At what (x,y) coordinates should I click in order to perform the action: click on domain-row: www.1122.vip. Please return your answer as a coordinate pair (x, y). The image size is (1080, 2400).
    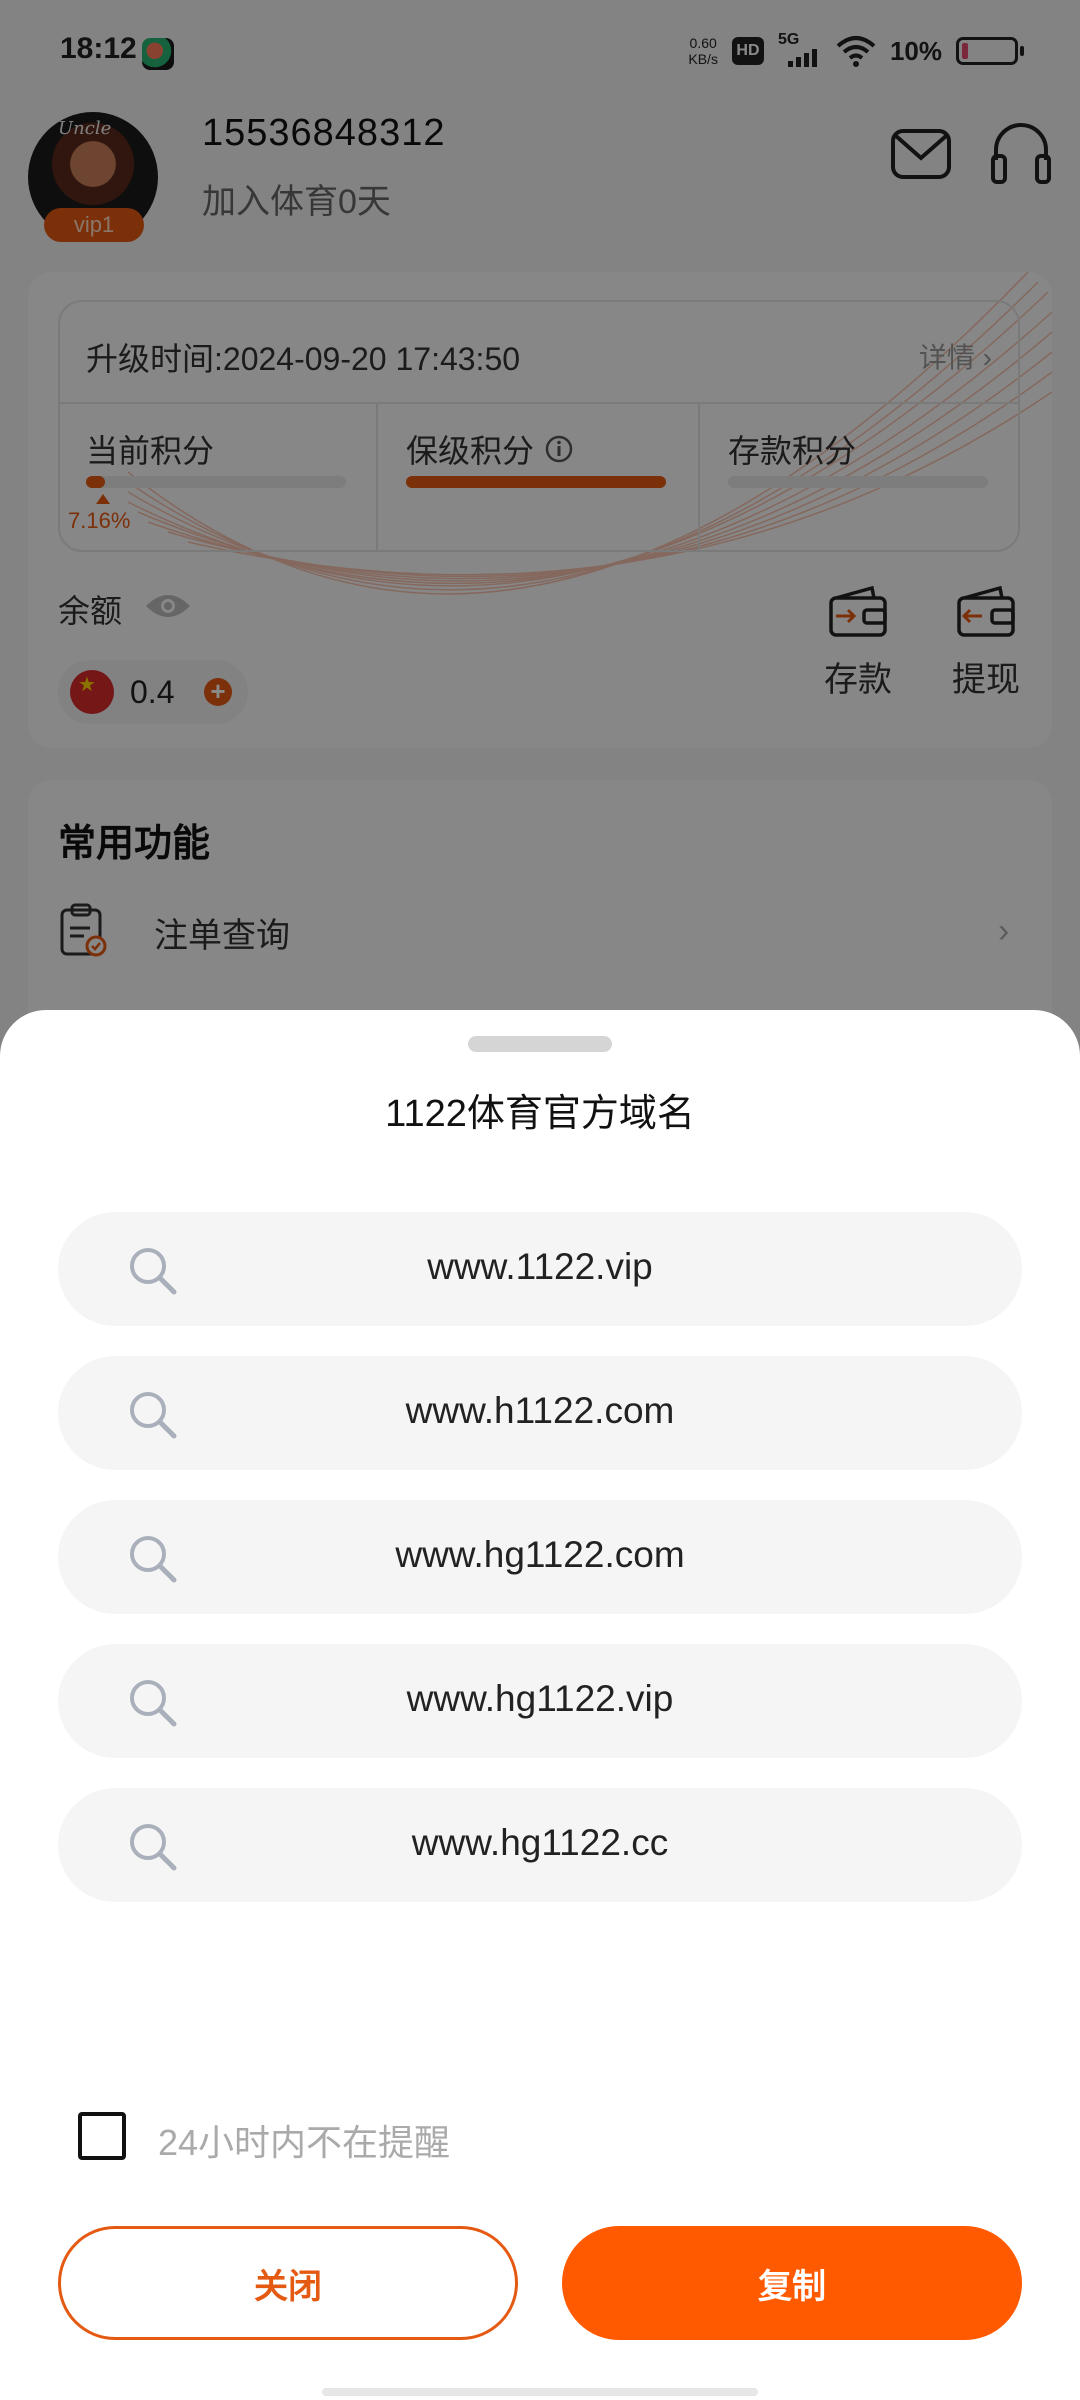
    Looking at the image, I should click on (540, 1269).